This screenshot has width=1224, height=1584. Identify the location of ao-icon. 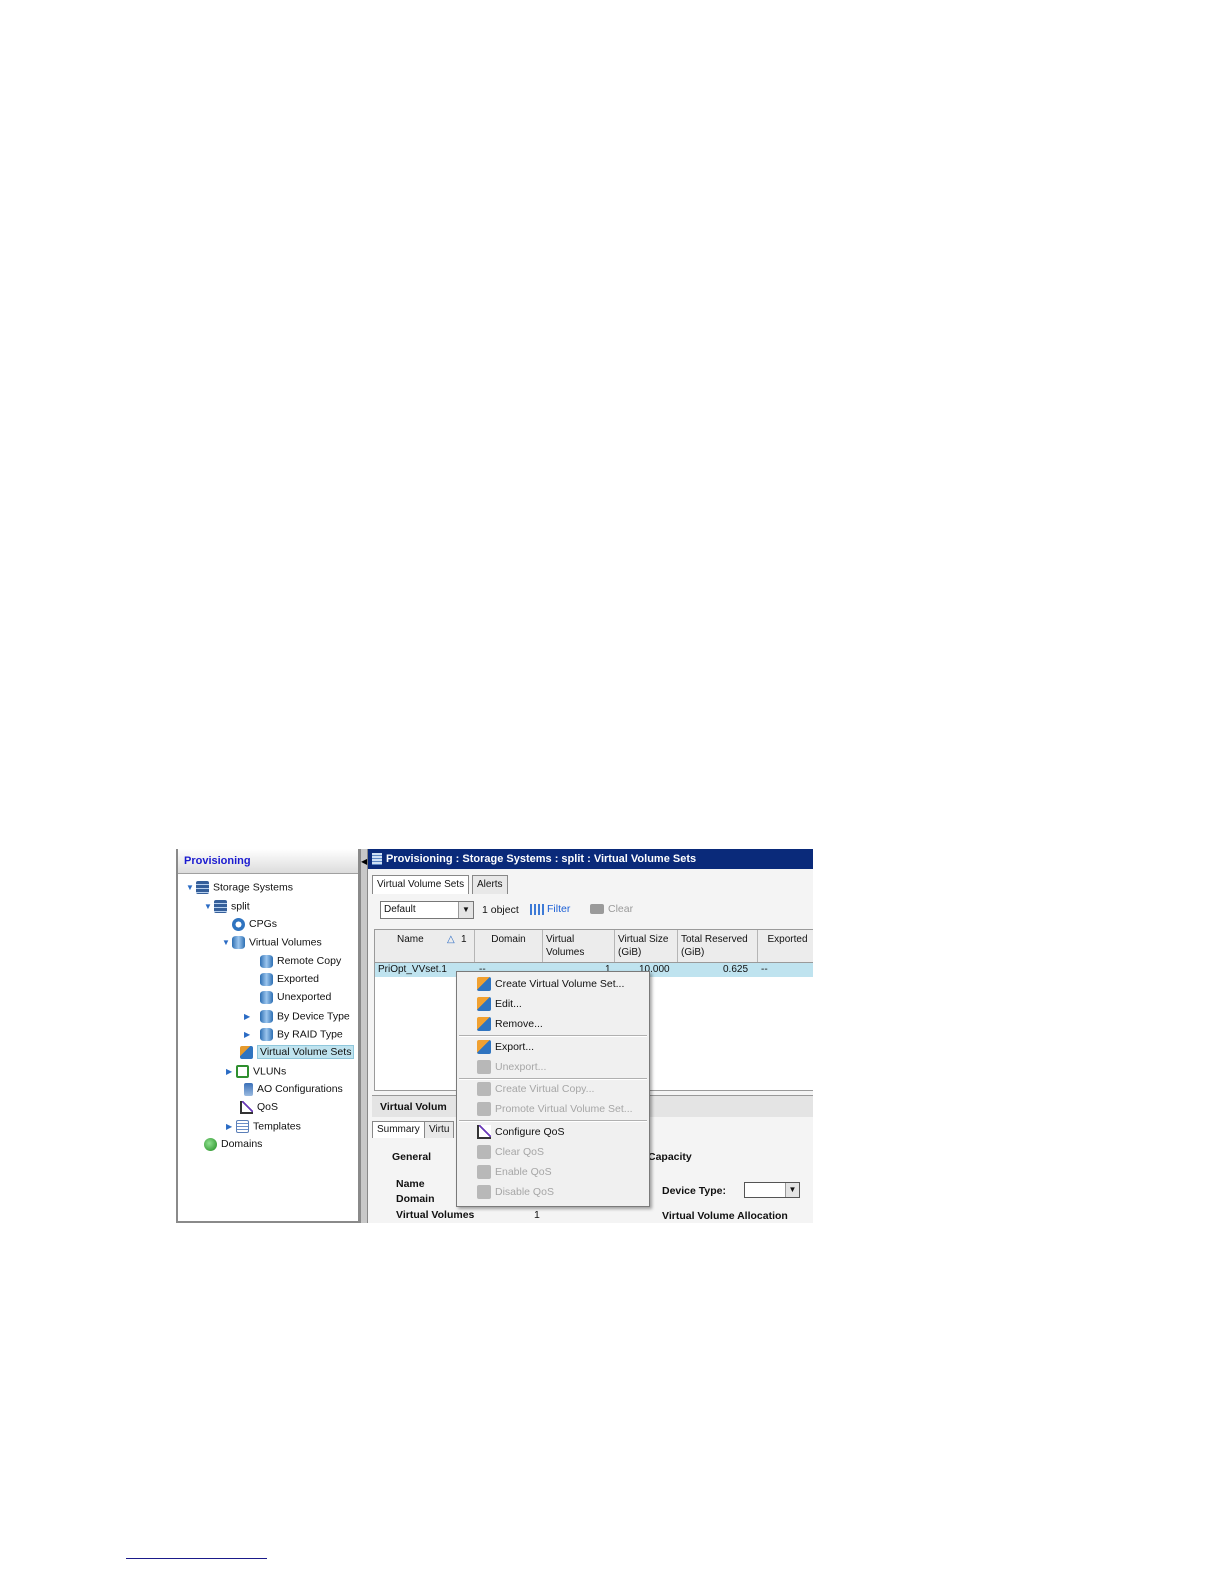
(248, 1089).